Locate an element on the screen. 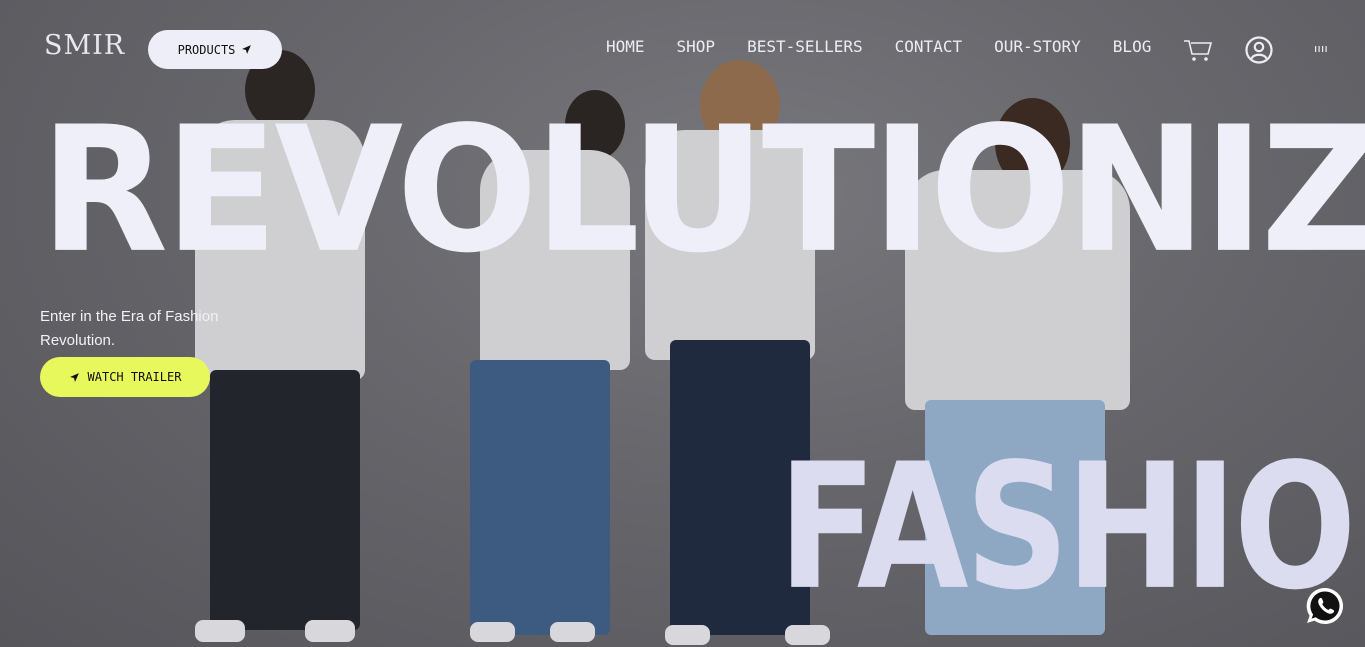  nav-best-sellers: BEST-SELLERS is located at coordinates (805, 46).